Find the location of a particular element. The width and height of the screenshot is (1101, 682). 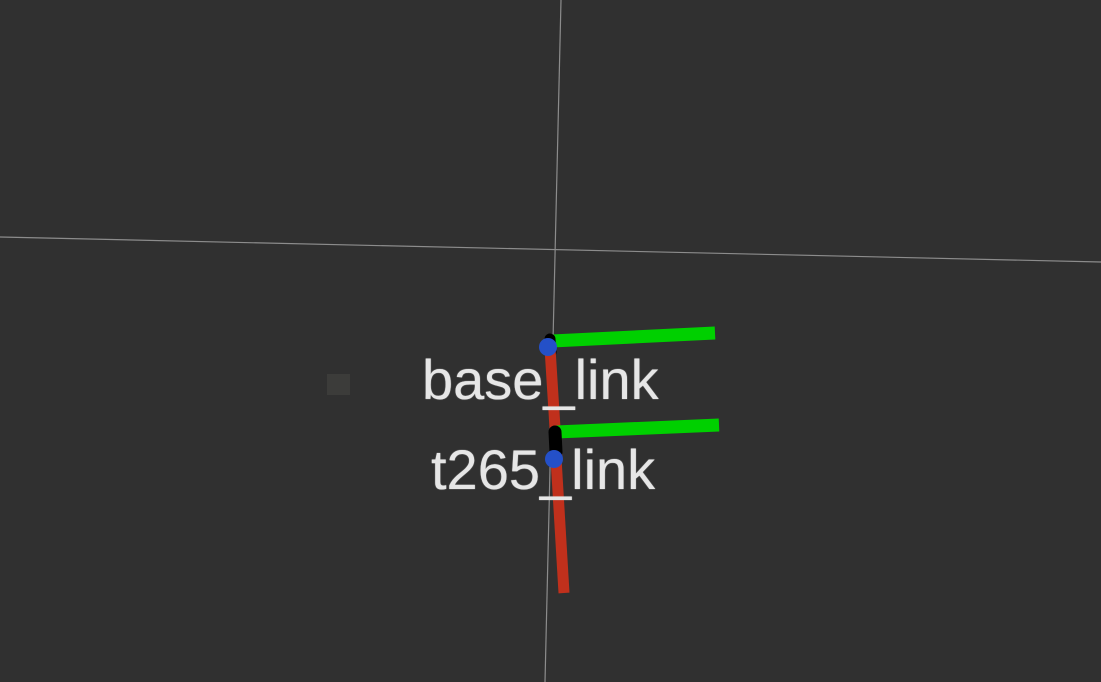

grid-line-horizontal is located at coordinates (550, 249).